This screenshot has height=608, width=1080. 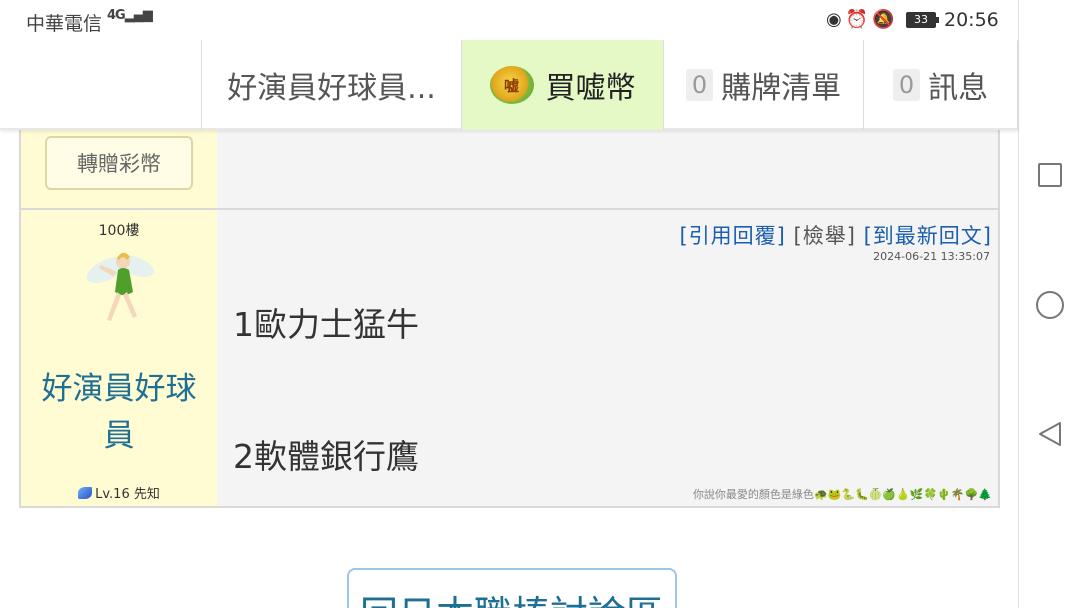 What do you see at coordinates (127, 494) in the screenshot?
I see `level-label: Lv.16 先知` at bounding box center [127, 494].